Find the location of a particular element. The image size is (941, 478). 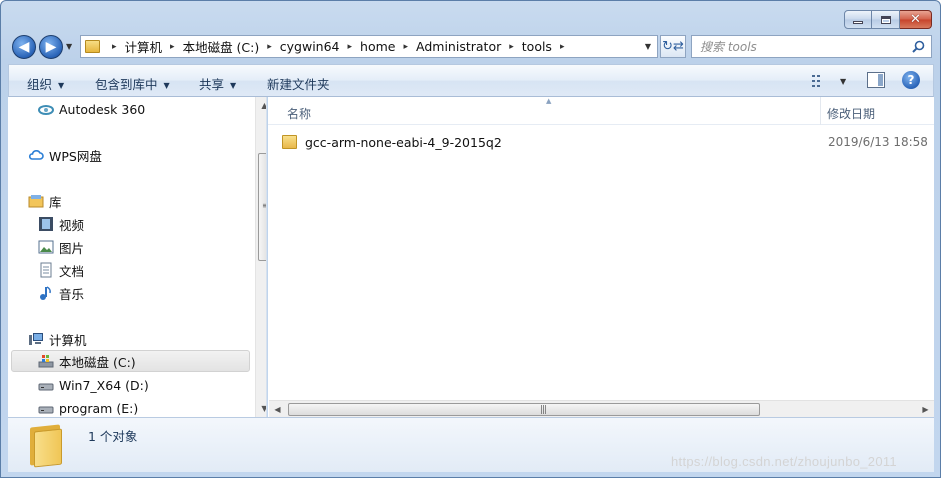

change-view-button: ▼ is located at coordinates (832, 81).